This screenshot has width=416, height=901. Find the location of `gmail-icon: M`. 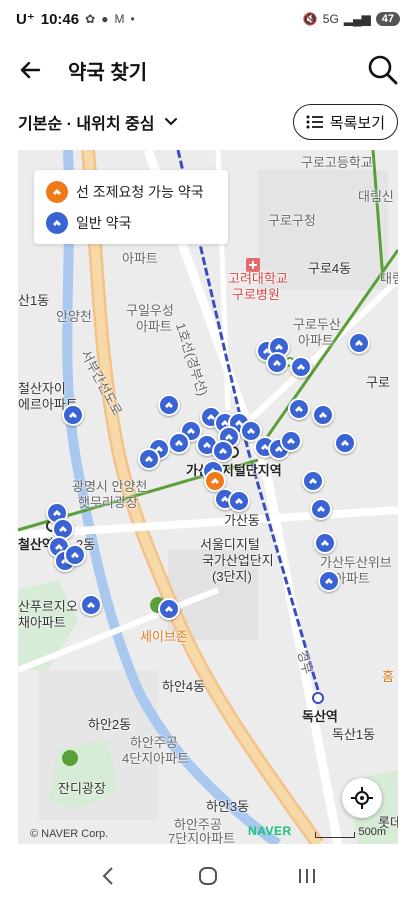

gmail-icon: M is located at coordinates (119, 19).